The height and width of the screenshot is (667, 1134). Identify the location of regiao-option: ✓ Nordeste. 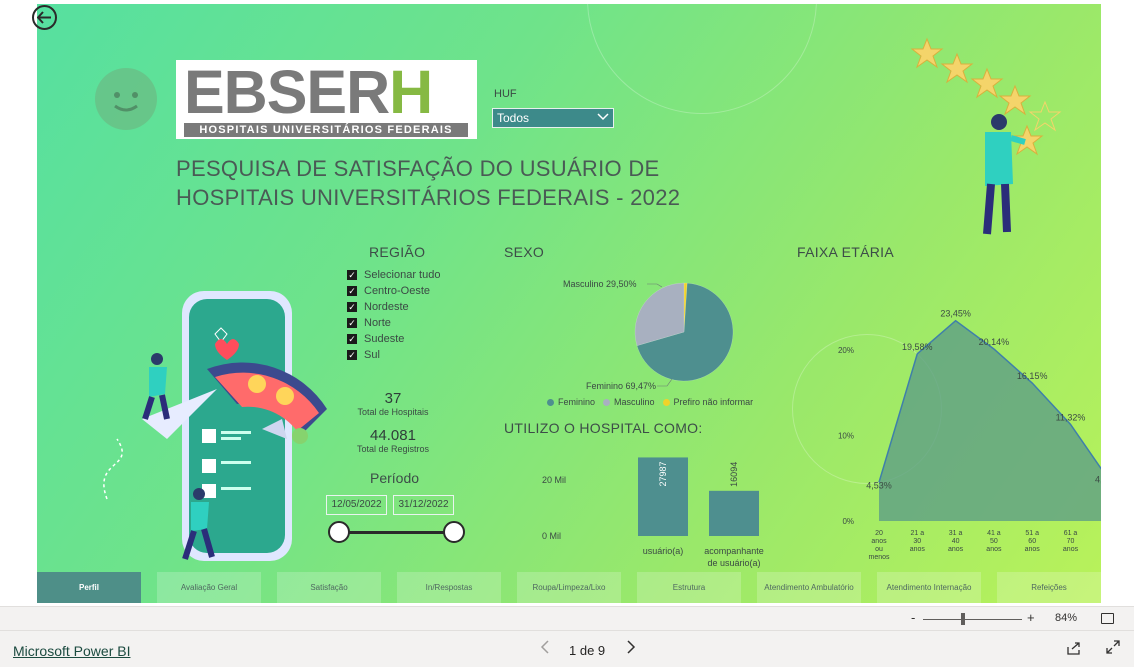
(393, 307).